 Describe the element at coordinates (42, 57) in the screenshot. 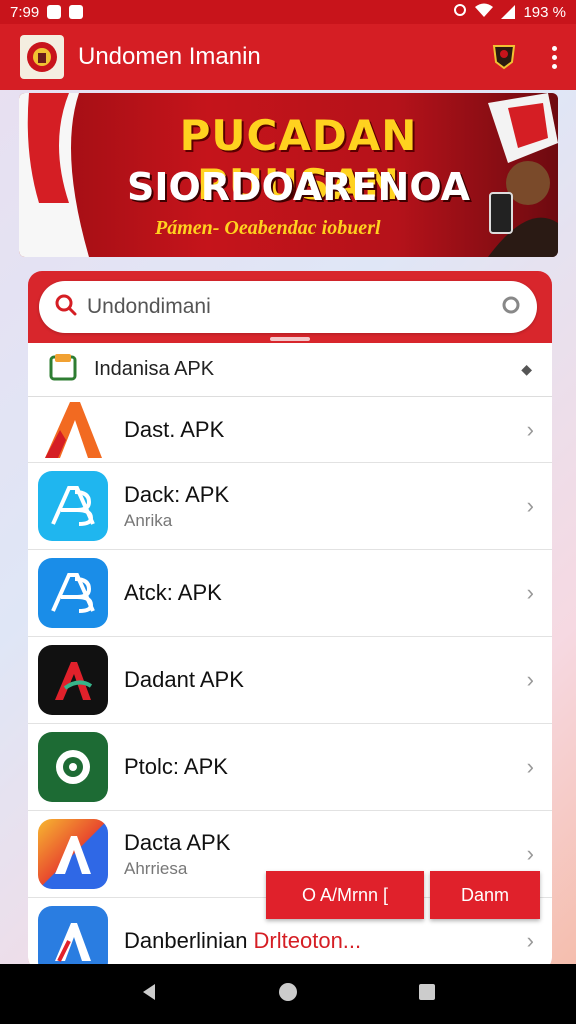

I see `app-logo-icon` at that location.